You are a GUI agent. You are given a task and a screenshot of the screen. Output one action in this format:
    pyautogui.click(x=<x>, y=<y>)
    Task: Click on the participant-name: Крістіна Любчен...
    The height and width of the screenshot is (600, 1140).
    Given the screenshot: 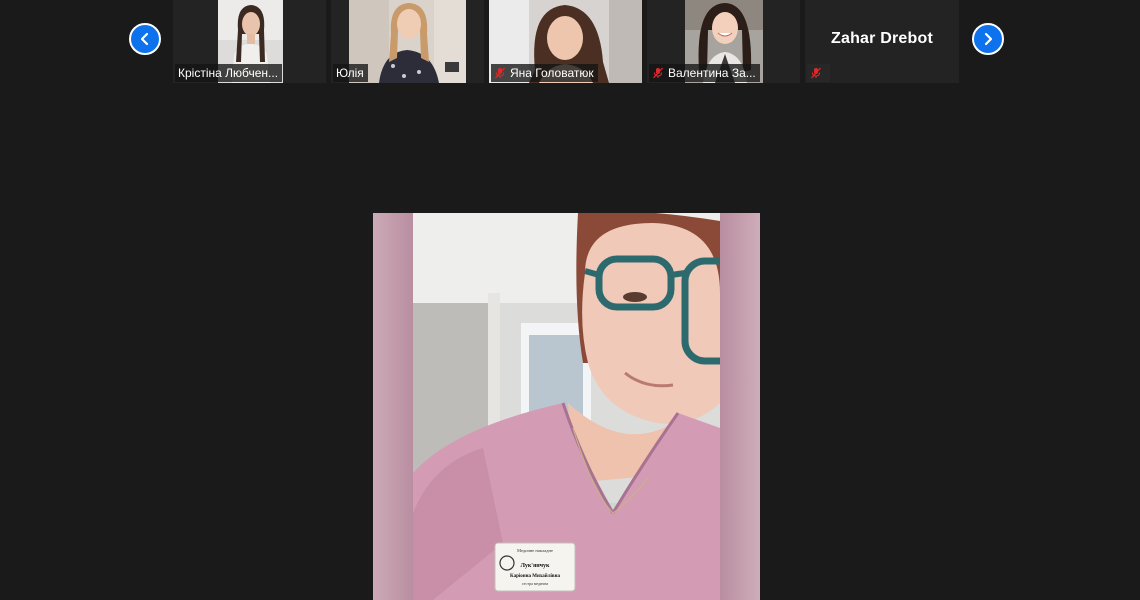 What is the action you would take?
    pyautogui.click(x=228, y=73)
    